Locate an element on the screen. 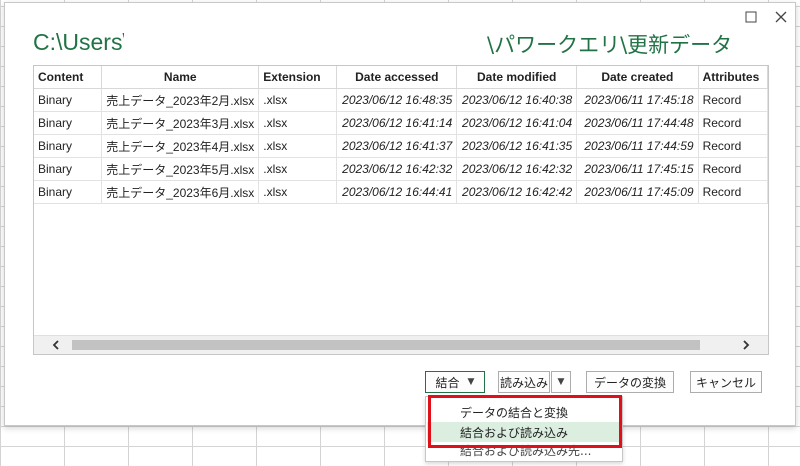  column-header: Date accessed is located at coordinates (397, 77).